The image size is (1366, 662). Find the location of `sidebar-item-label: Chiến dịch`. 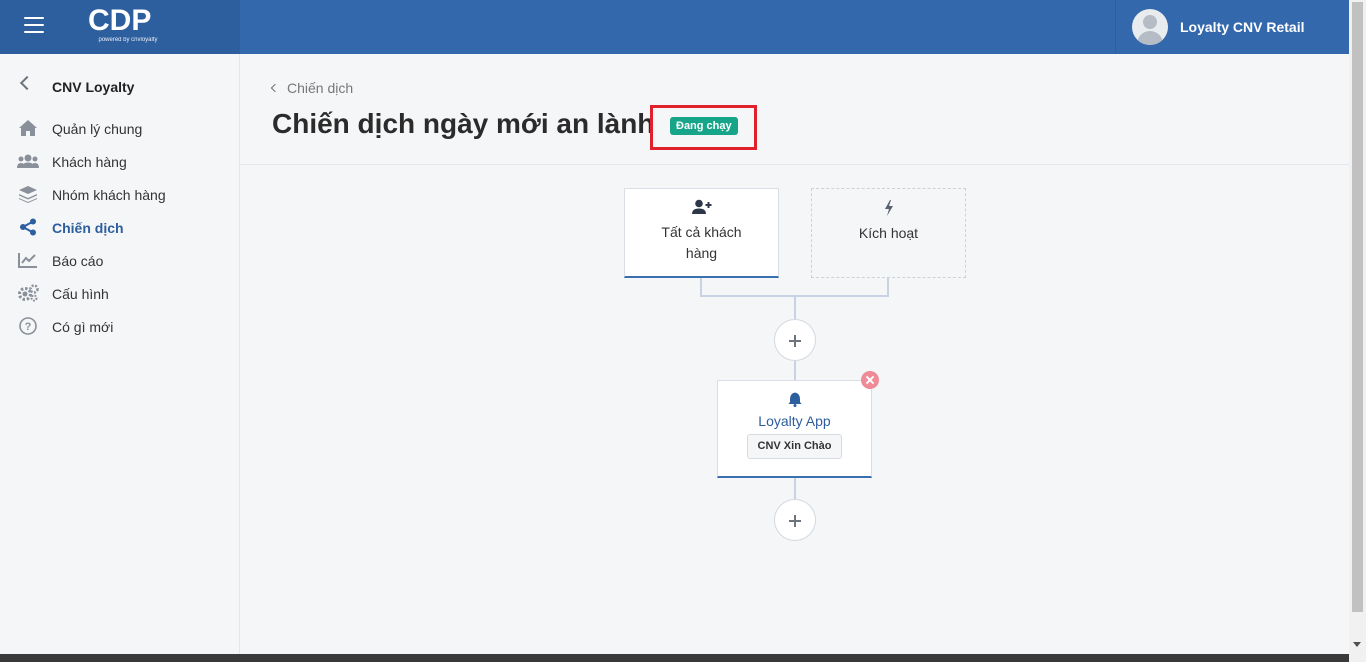

sidebar-item-label: Chiến dịch is located at coordinates (88, 227).